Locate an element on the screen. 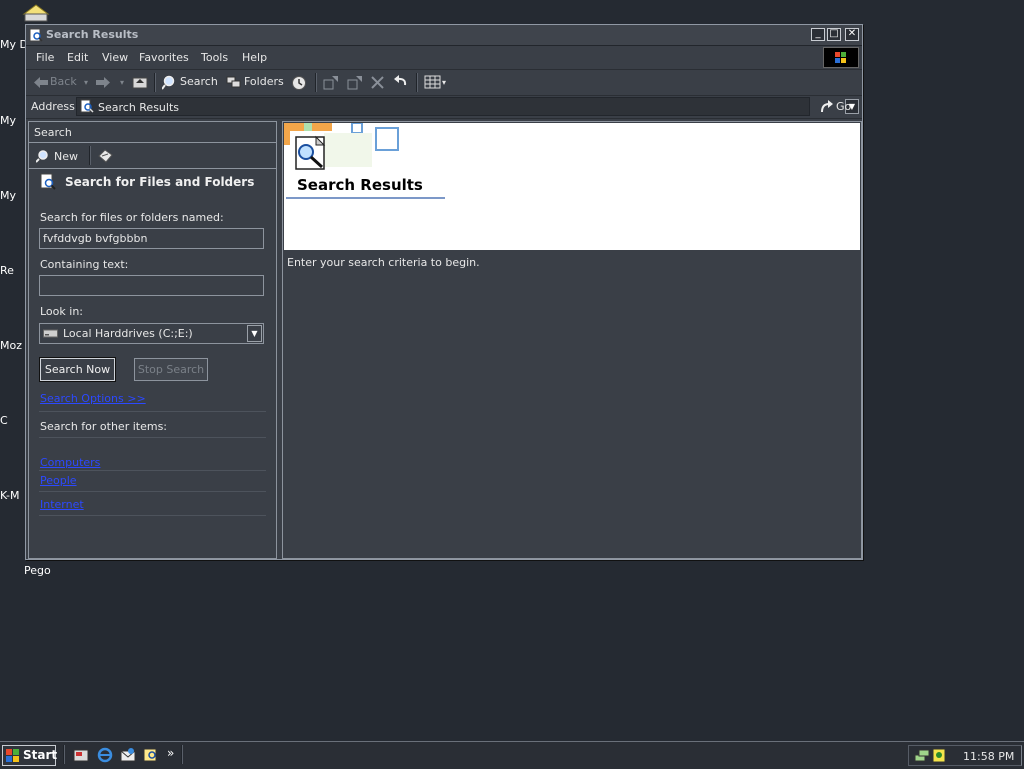 The height and width of the screenshot is (769, 1024). maximize-icon: □ is located at coordinates (834, 33).